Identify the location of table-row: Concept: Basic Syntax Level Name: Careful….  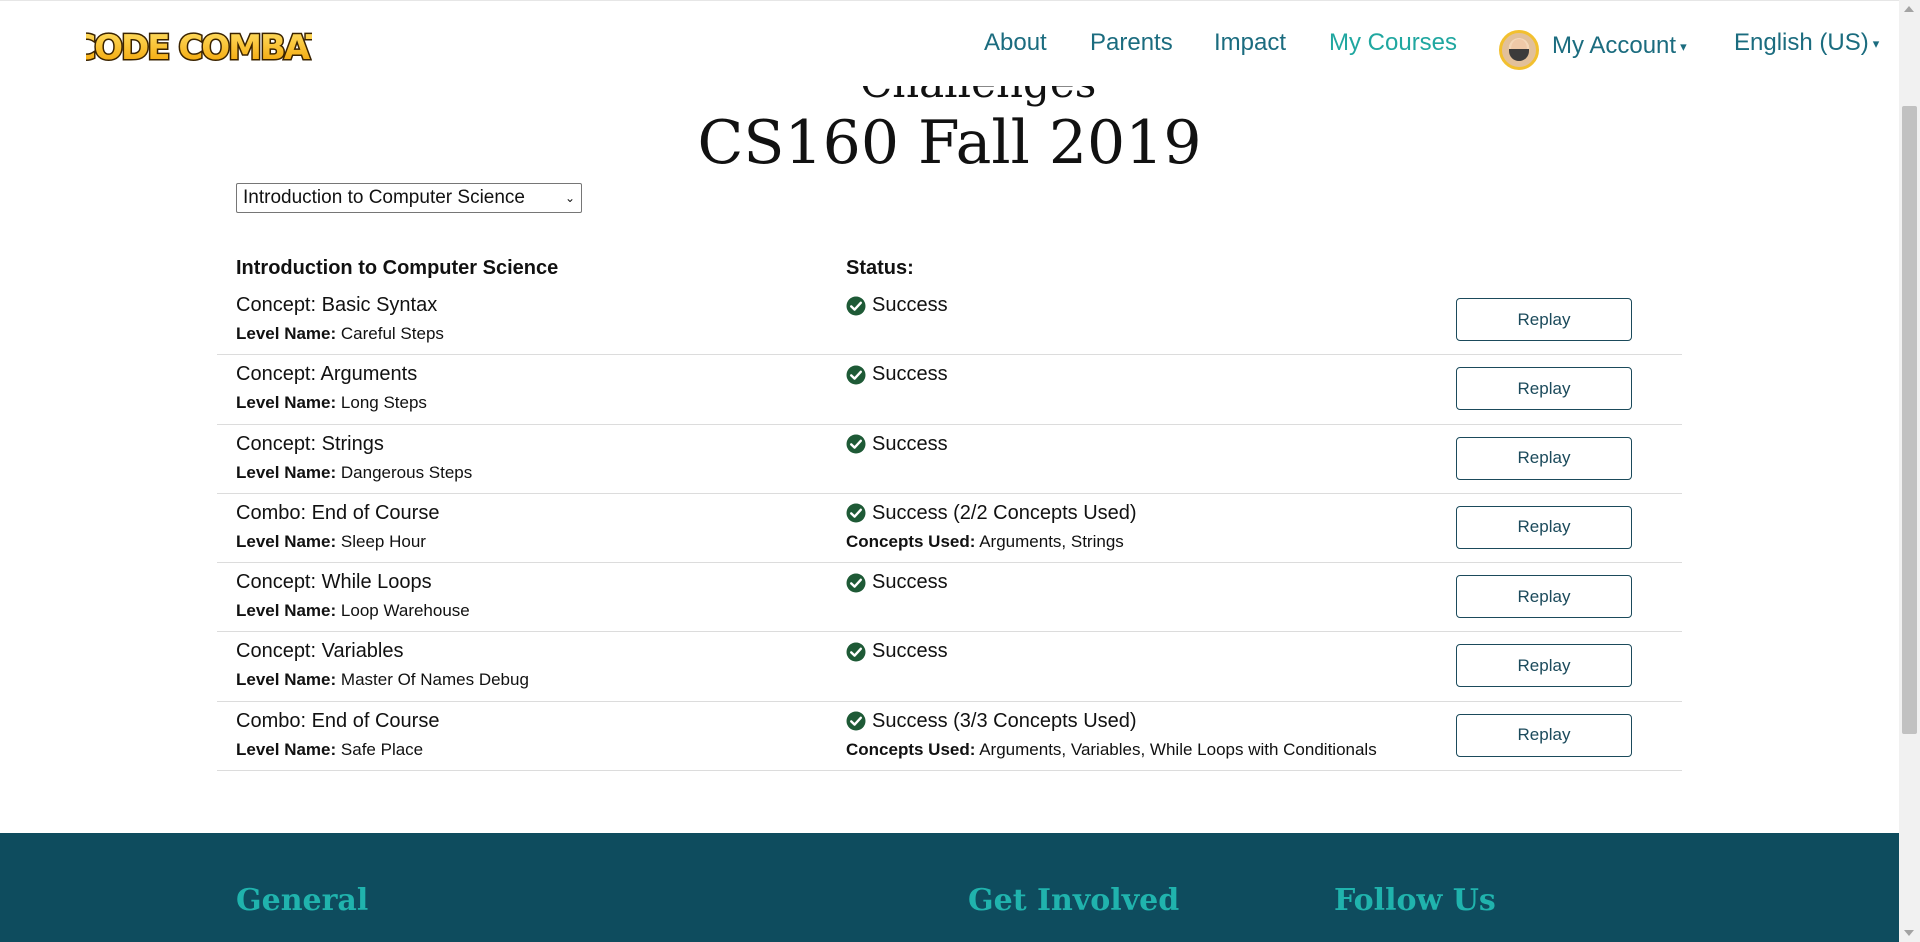
(949, 321).